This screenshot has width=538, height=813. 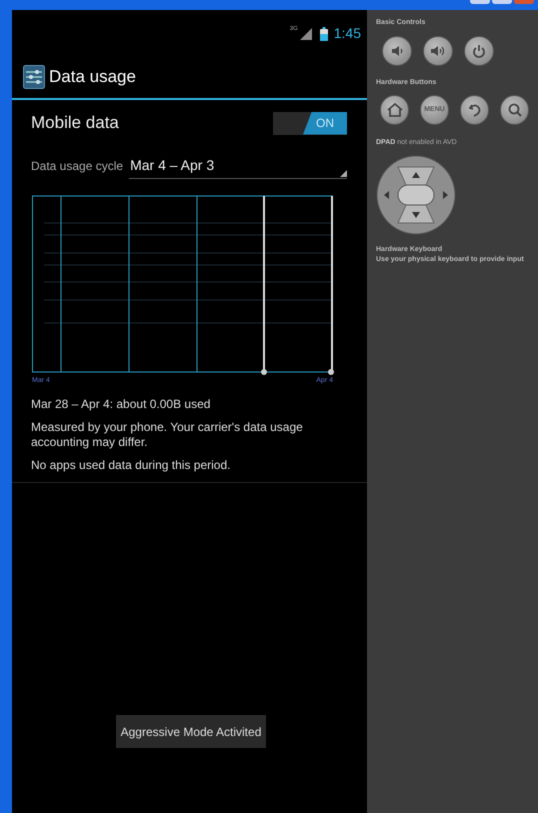 I want to click on field-label: Data usage cycle, so click(x=77, y=166).